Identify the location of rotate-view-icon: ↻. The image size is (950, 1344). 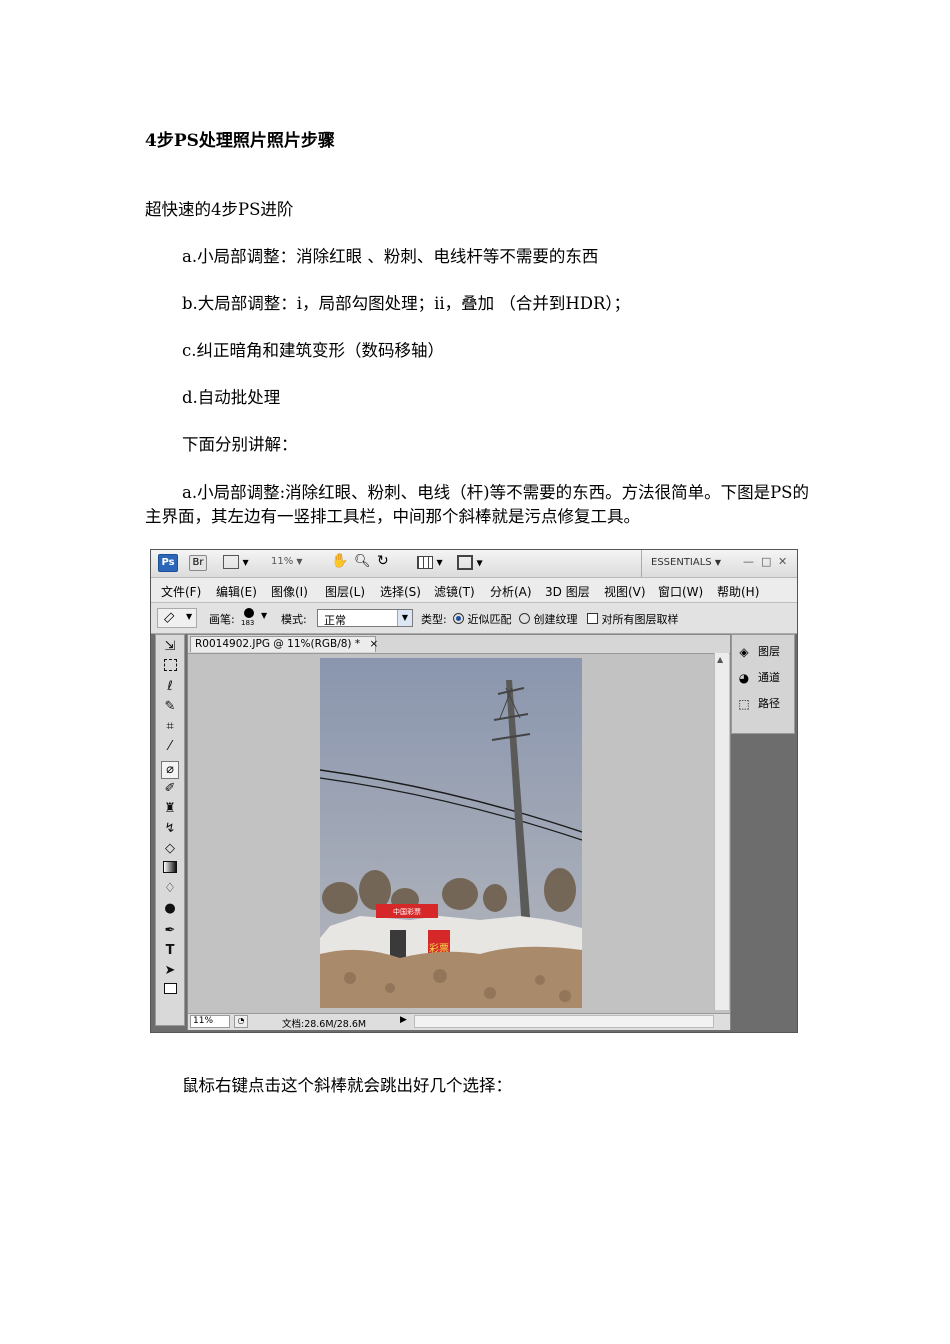
(386, 561).